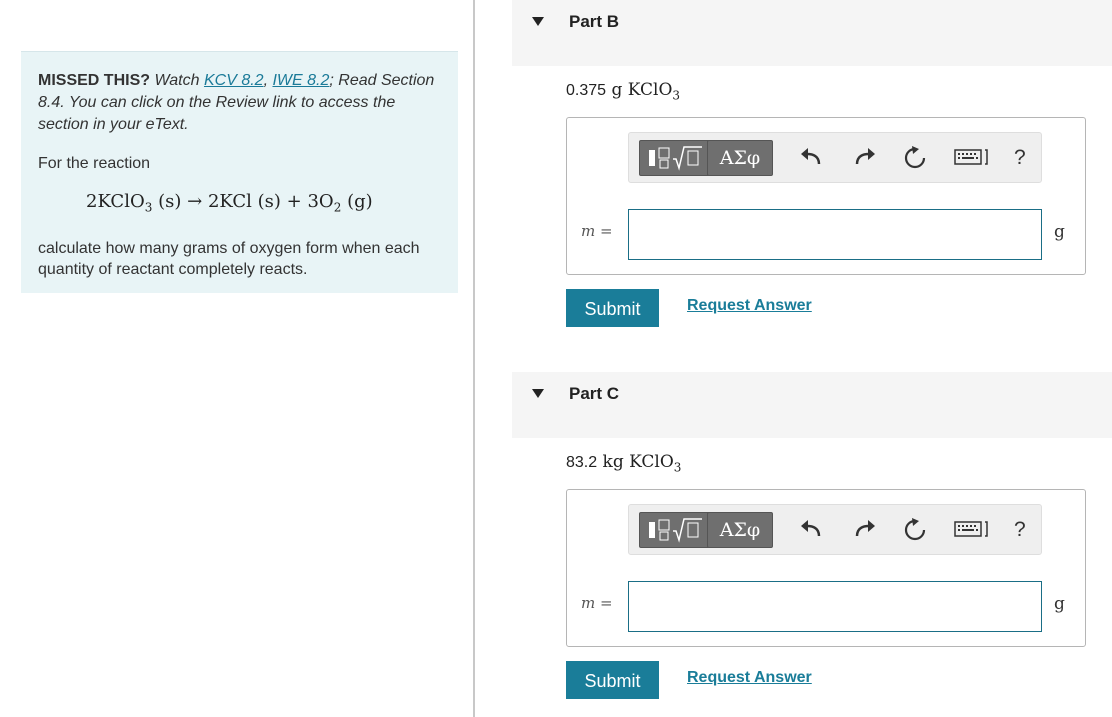 The height and width of the screenshot is (717, 1112). What do you see at coordinates (582, 462) in the screenshot?
I see `qty-number: 83.2` at bounding box center [582, 462].